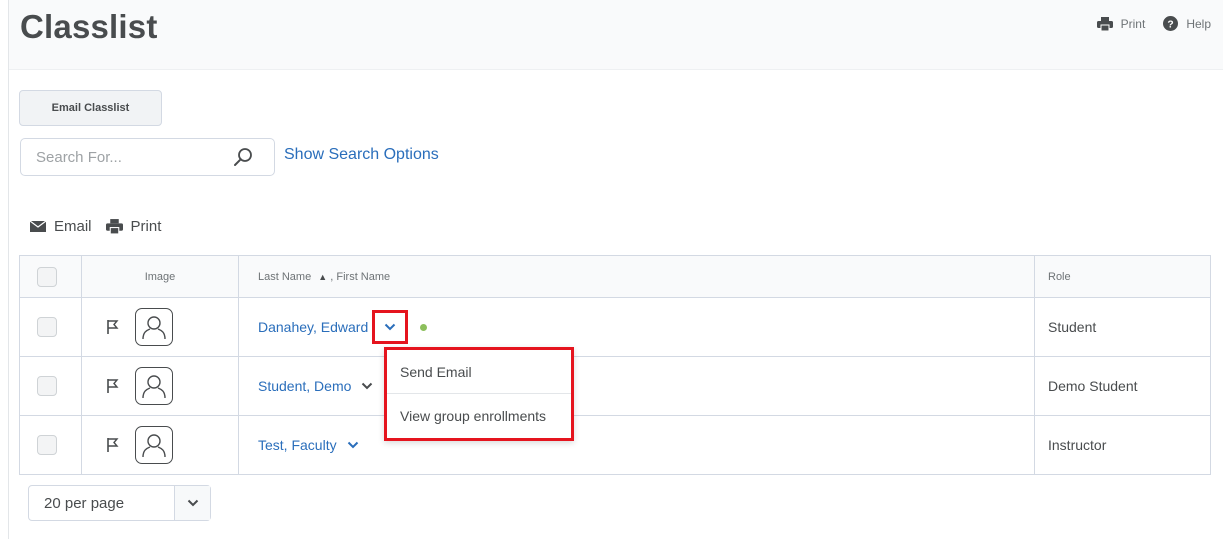  I want to click on print-link: Print, so click(1121, 23).